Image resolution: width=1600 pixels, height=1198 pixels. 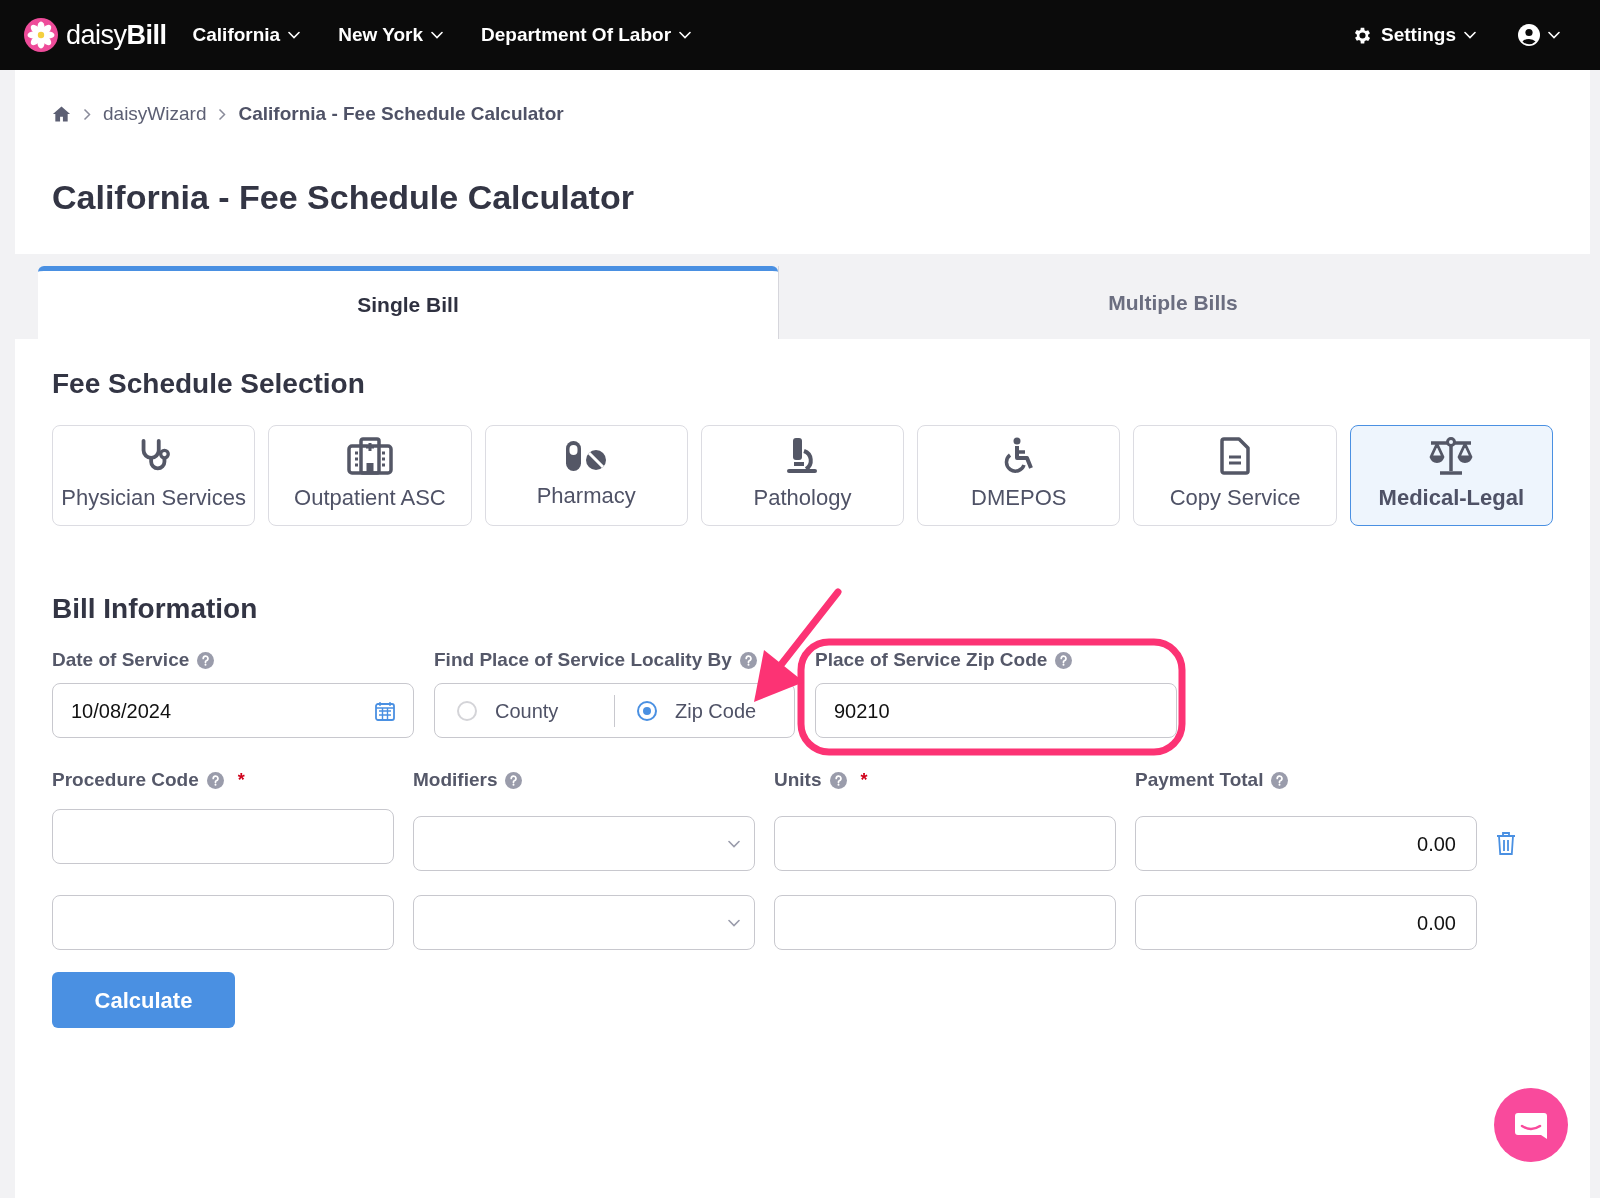 I want to click on breadcrumb-link: daisyWizard, so click(x=155, y=114).